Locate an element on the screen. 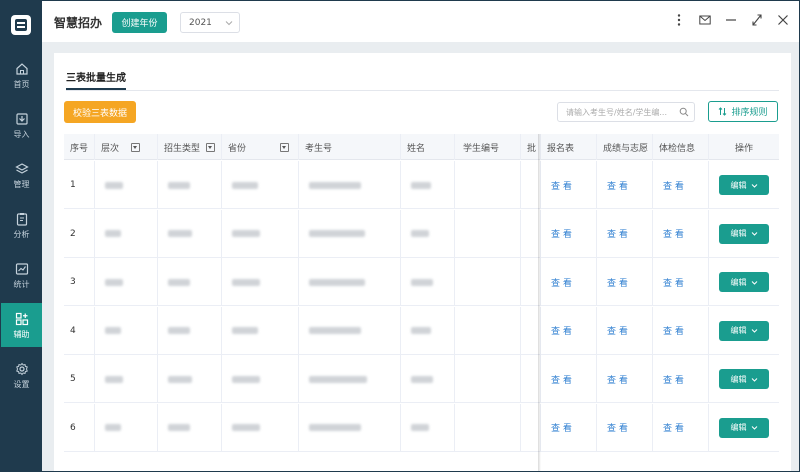  sidebar-item-label: 管理 is located at coordinates (21, 184).